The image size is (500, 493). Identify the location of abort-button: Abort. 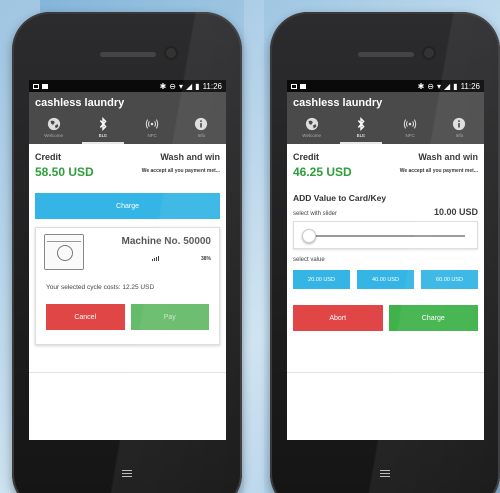
(338, 318).